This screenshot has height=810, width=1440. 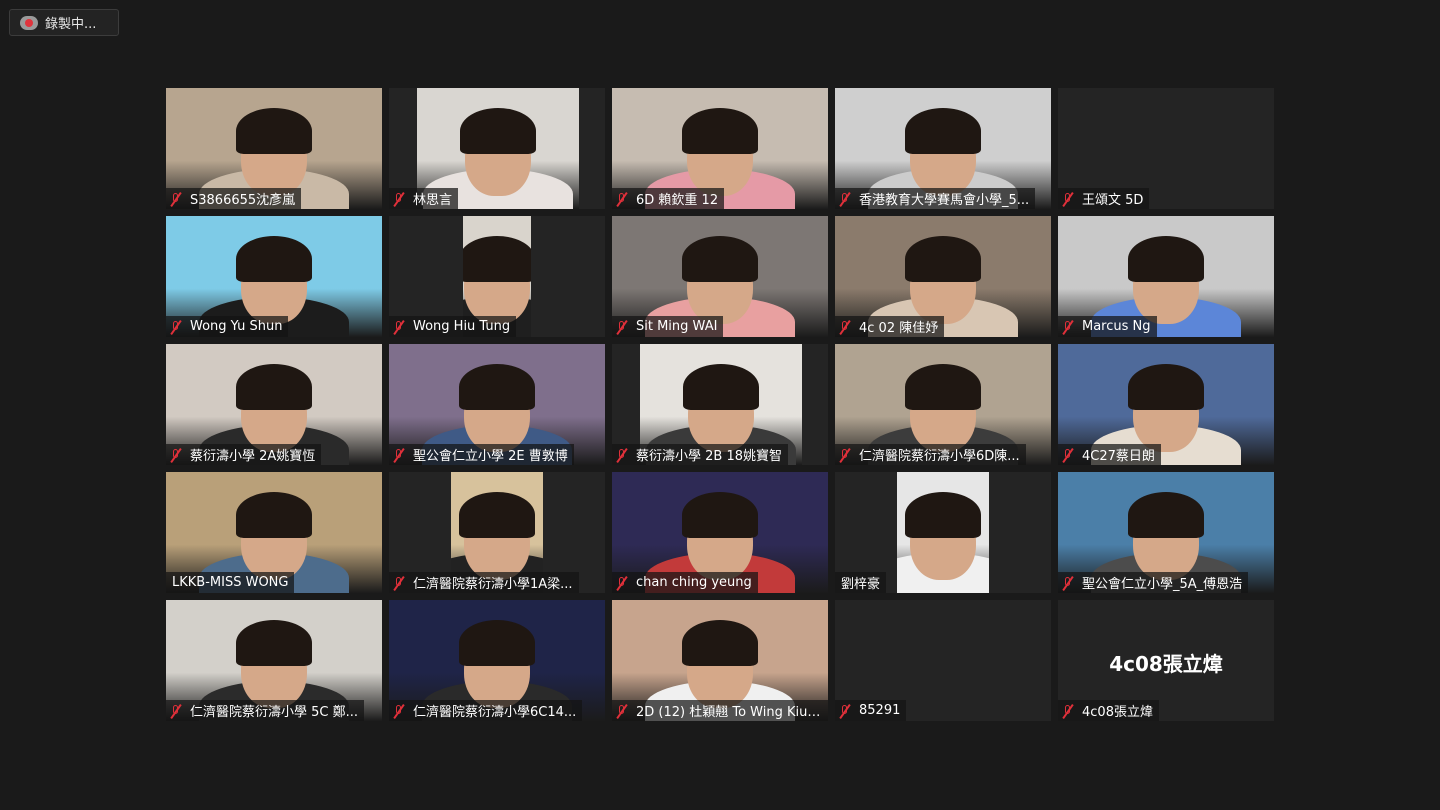 I want to click on participant-name: 聖公會仁立小學_5A_傅恩浩, so click(x=1162, y=584).